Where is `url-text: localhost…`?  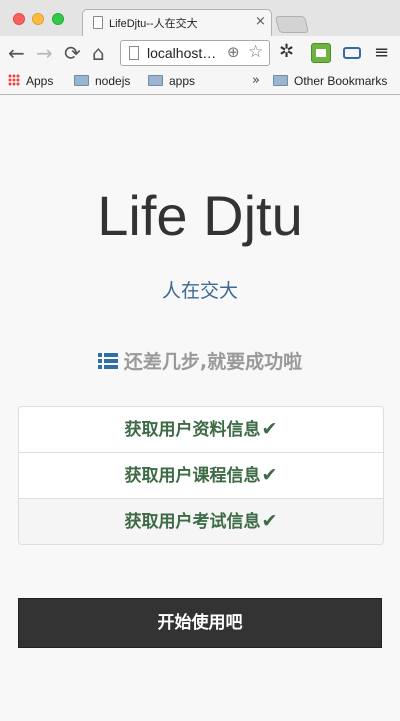
url-text: localhost… is located at coordinates (181, 53).